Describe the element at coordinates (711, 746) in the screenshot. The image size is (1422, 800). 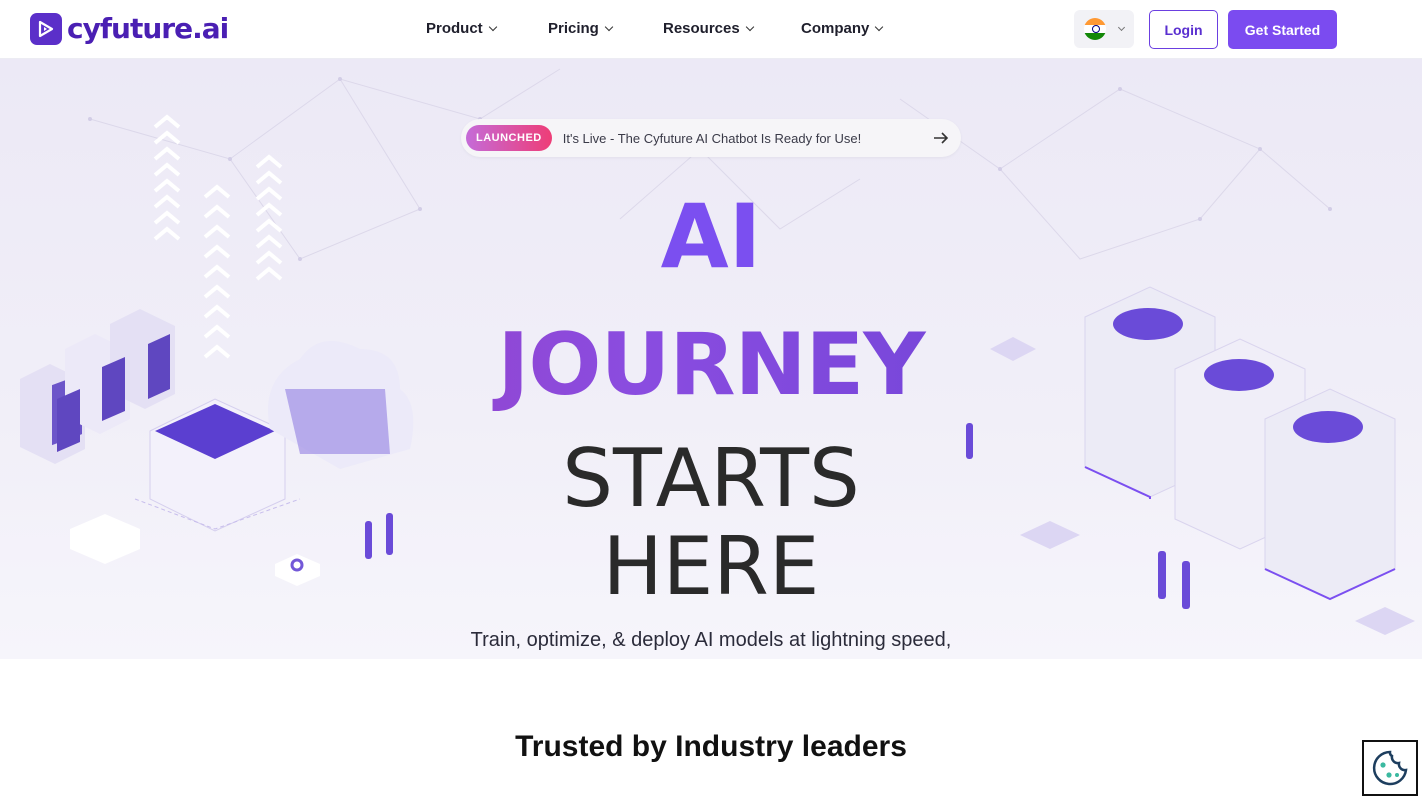
I see `trusted-heading: Trusted by Industry leaders` at that location.